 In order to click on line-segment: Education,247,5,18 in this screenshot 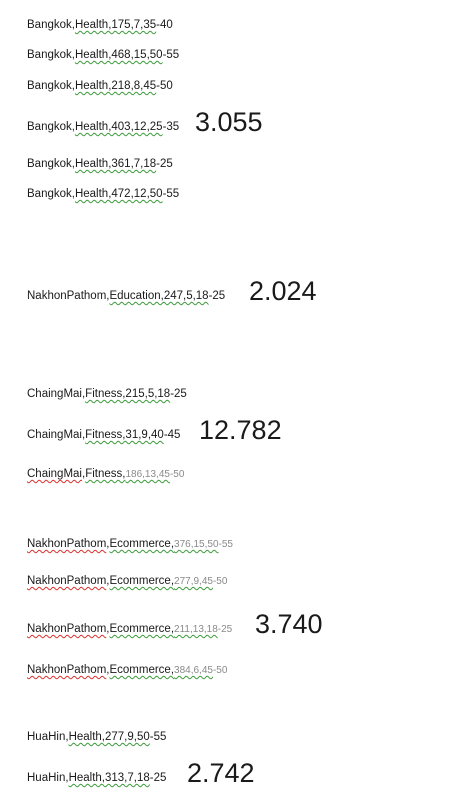, I will do `click(159, 296)`.